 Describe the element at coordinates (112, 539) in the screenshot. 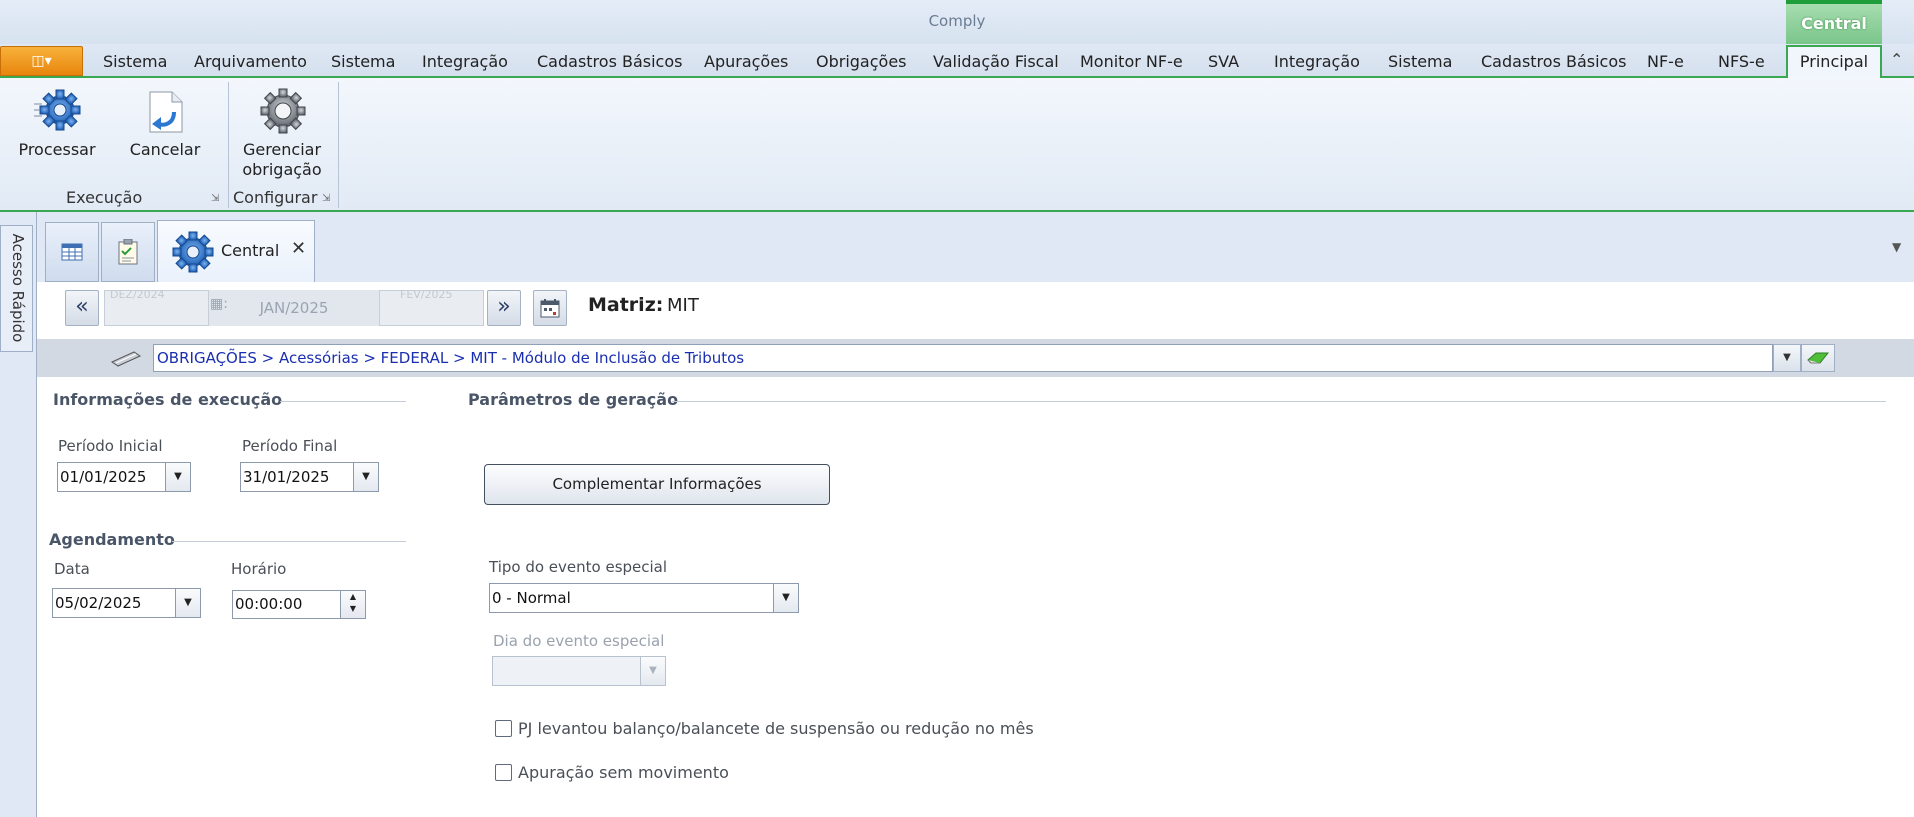

I see `section-title-agendamento: Agendamento` at that location.